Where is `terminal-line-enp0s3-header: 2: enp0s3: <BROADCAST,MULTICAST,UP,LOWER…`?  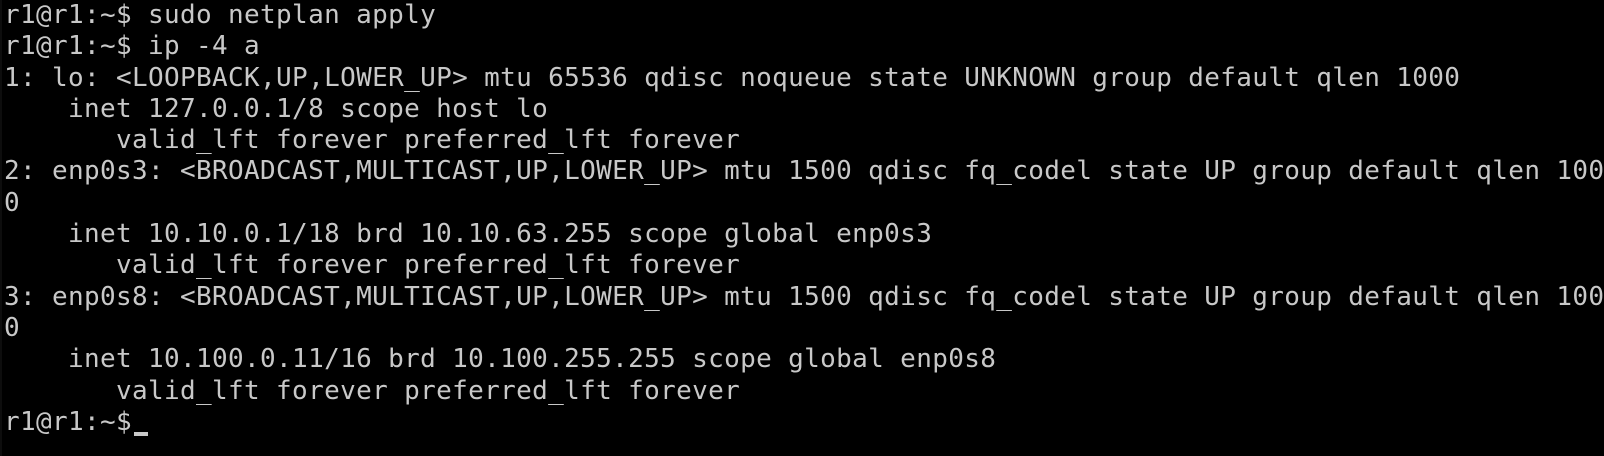
terminal-line-enp0s3-header: 2: enp0s3: <BROADCAST,MULTICAST,UP,LOWER… is located at coordinates (804, 171).